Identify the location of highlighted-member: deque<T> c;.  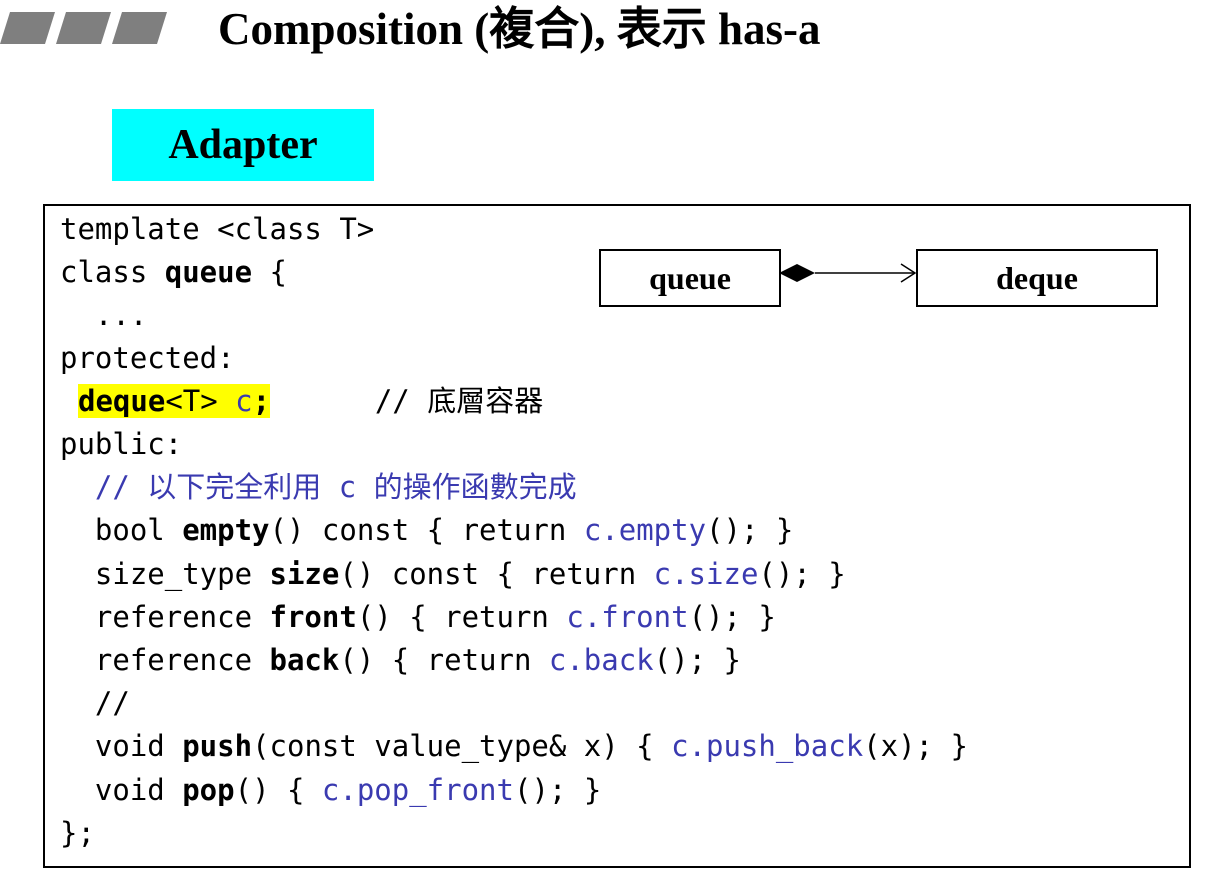
(174, 401).